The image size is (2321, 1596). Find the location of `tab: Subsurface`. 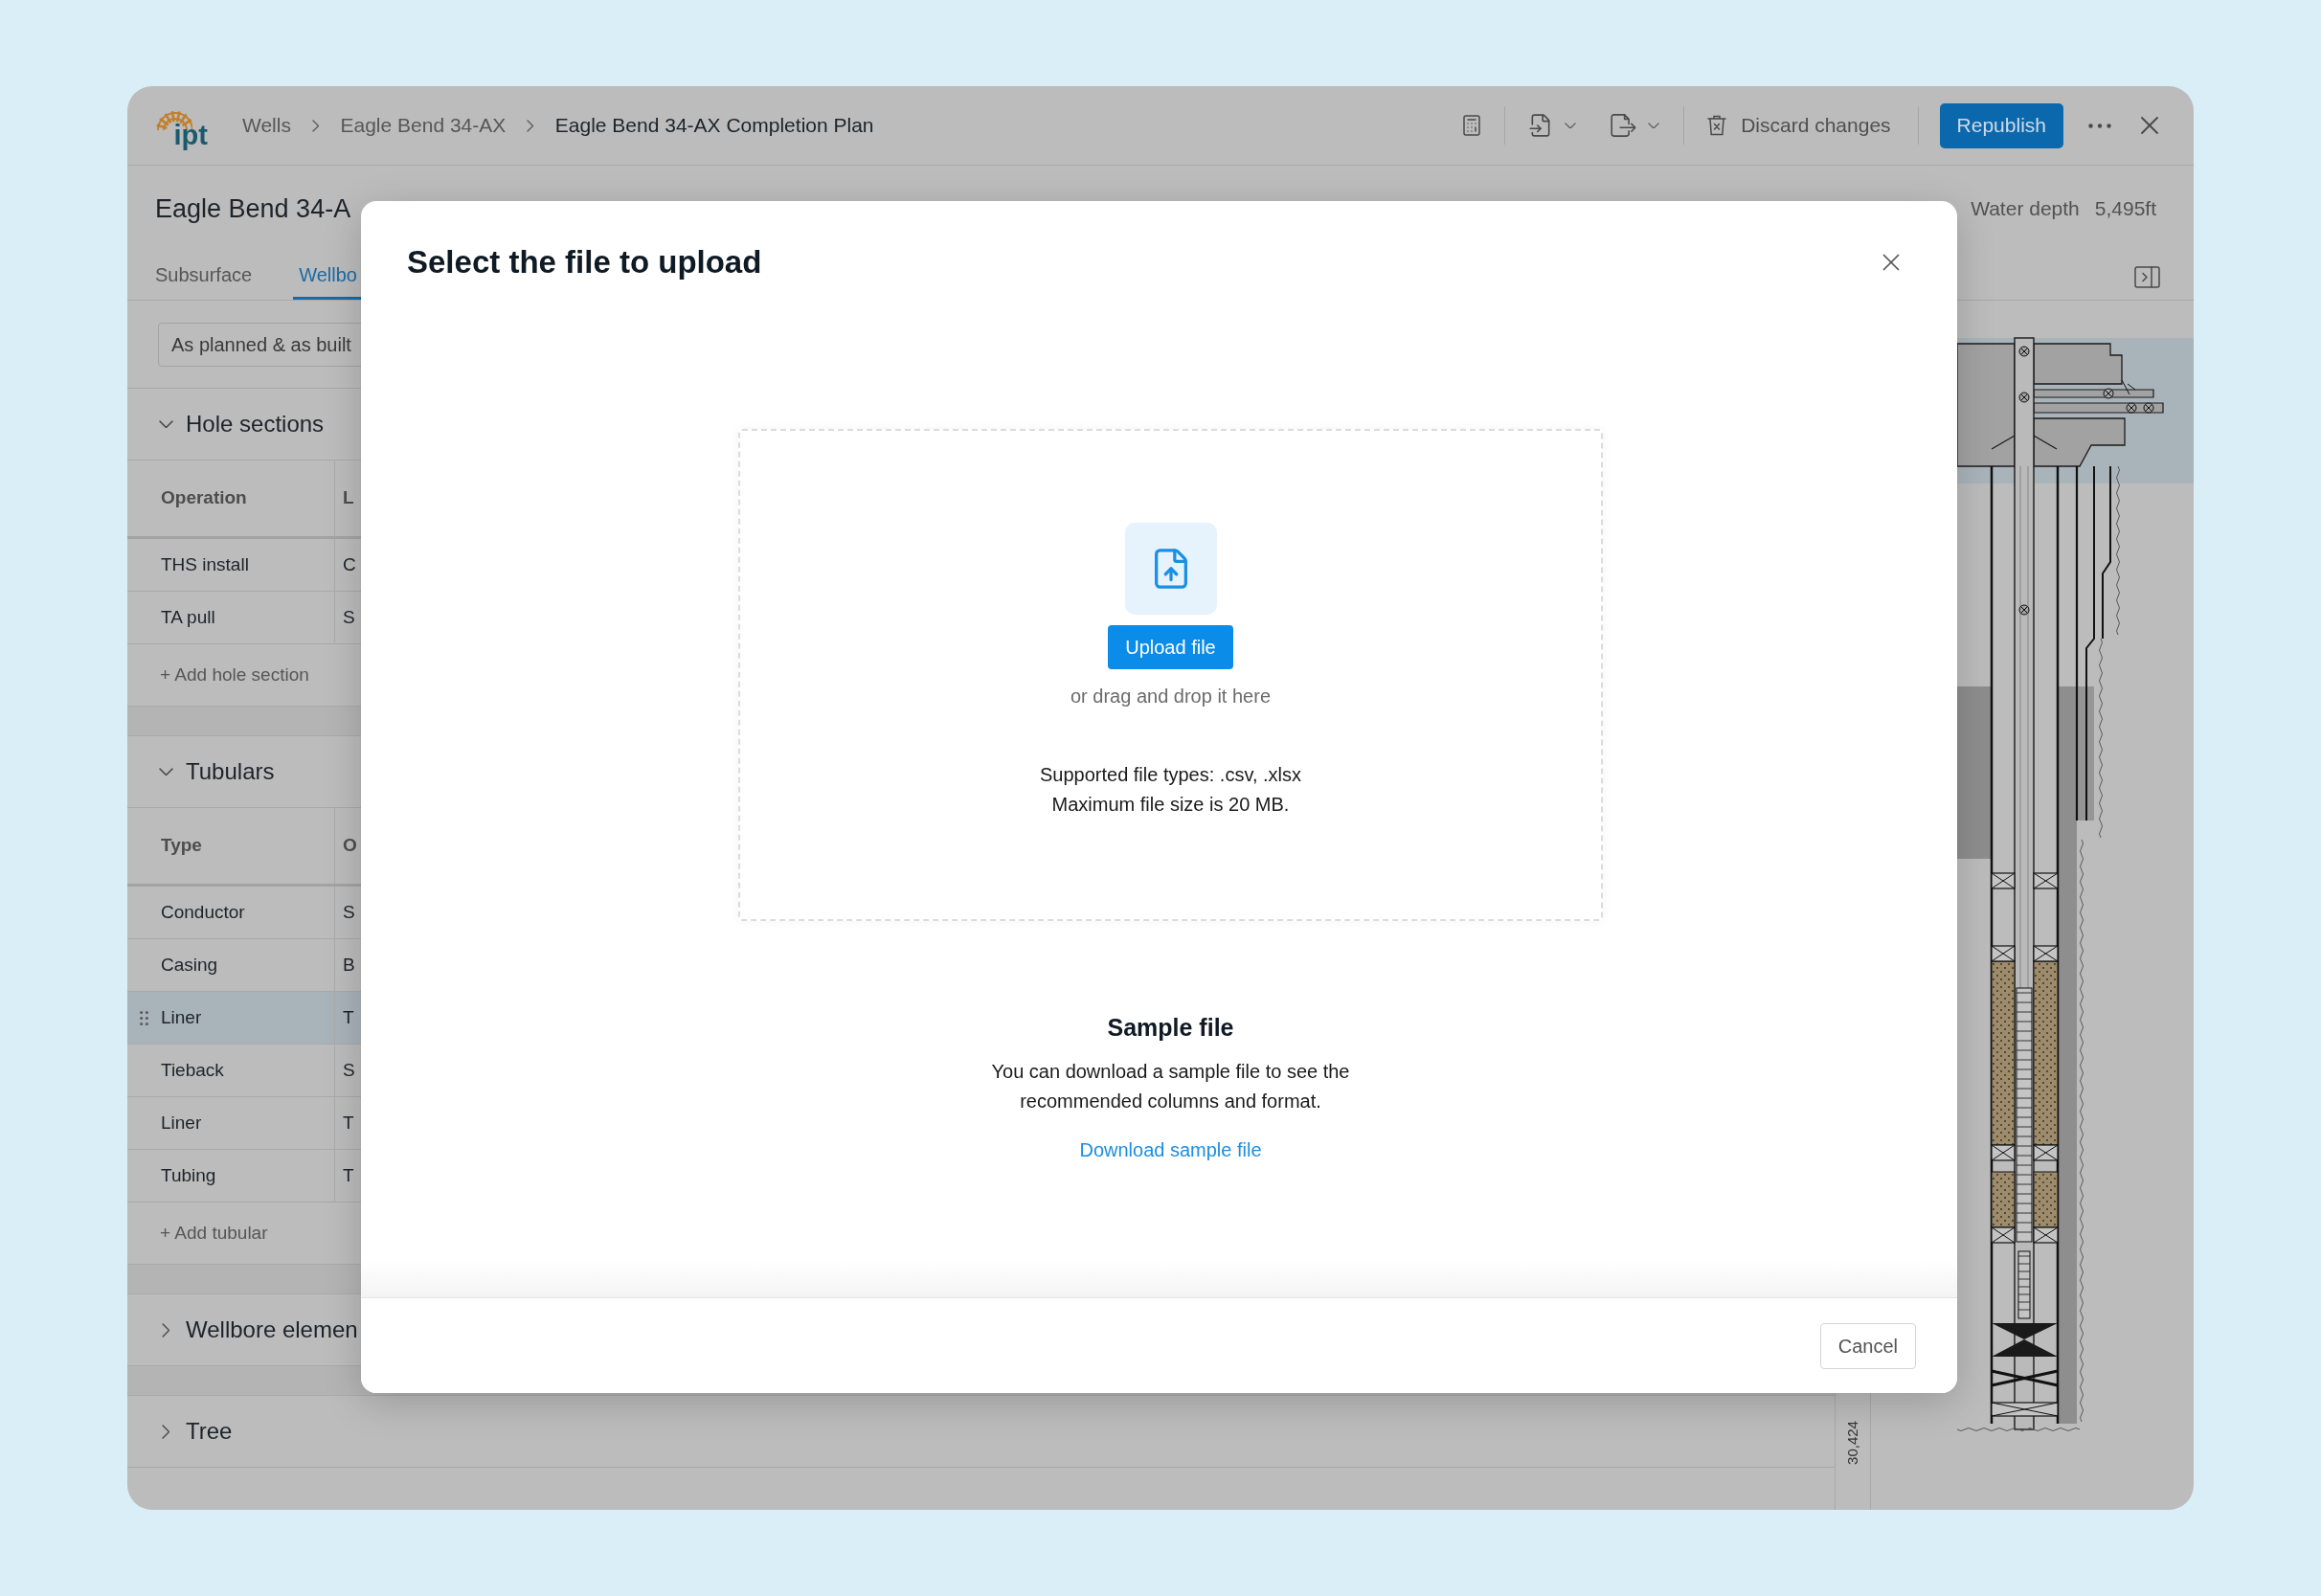

tab: Subsurface is located at coordinates (204, 277).